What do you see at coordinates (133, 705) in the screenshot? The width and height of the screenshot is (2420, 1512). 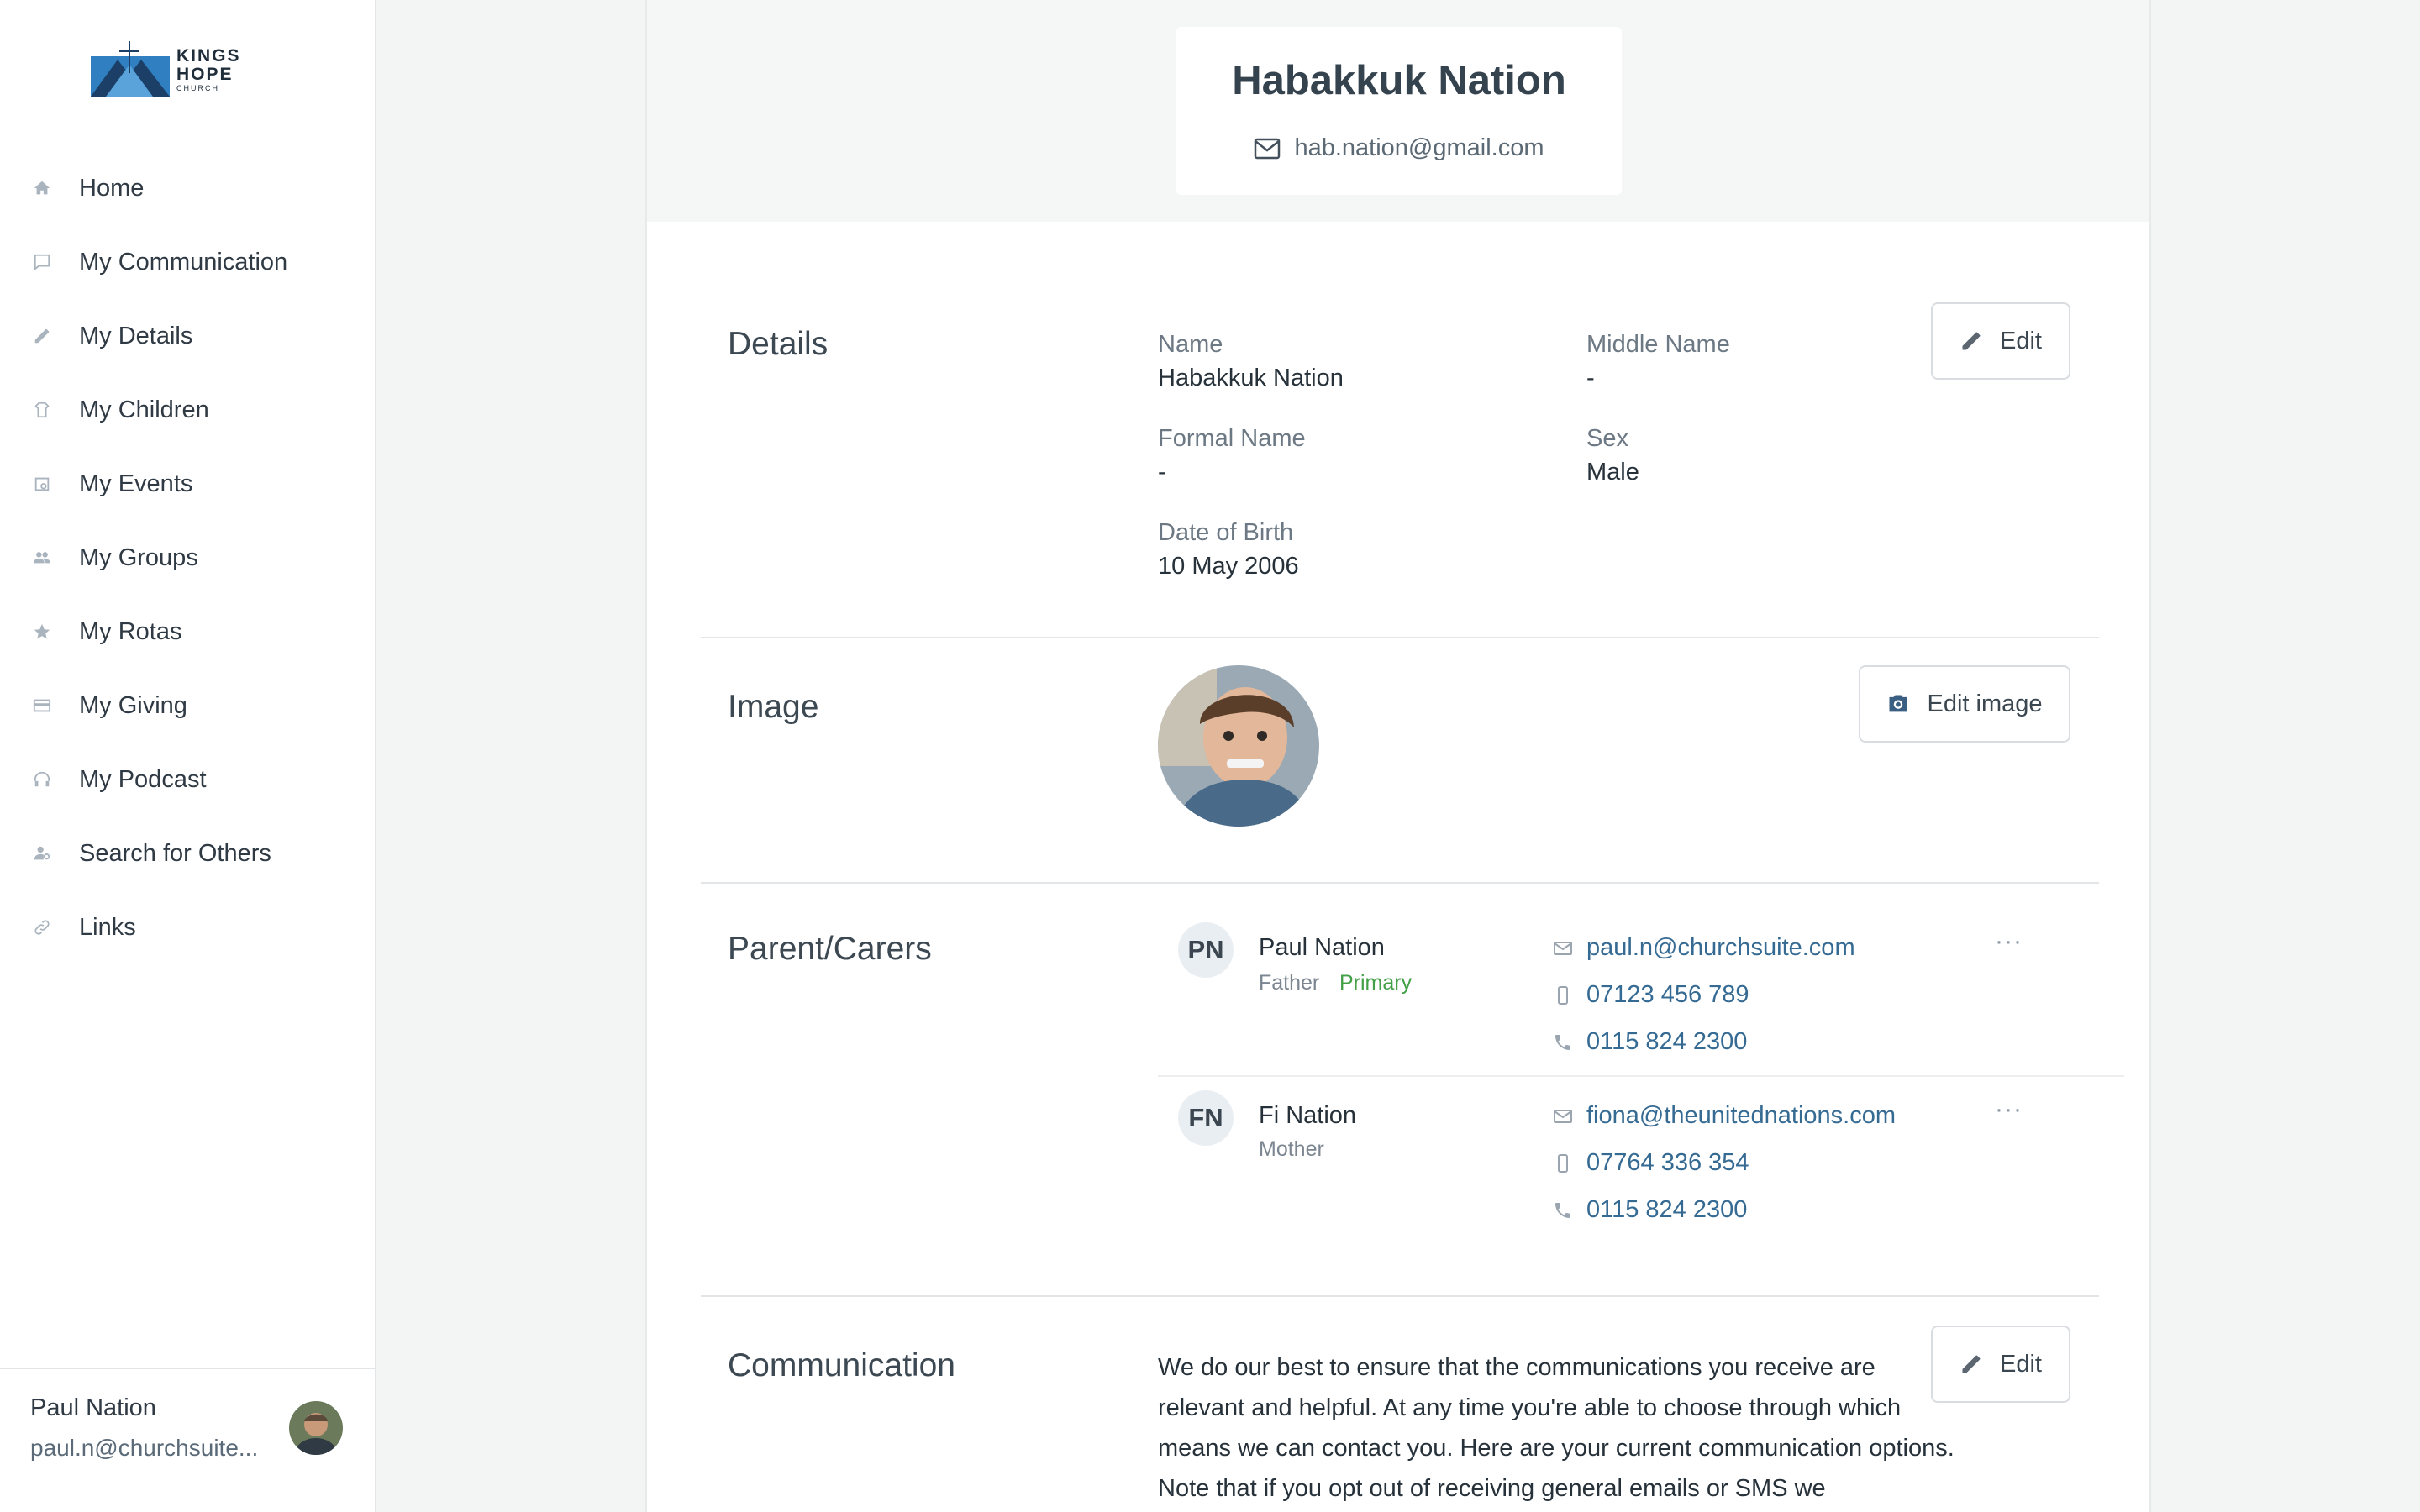 I see `sidebar-item-label: My Giving` at bounding box center [133, 705].